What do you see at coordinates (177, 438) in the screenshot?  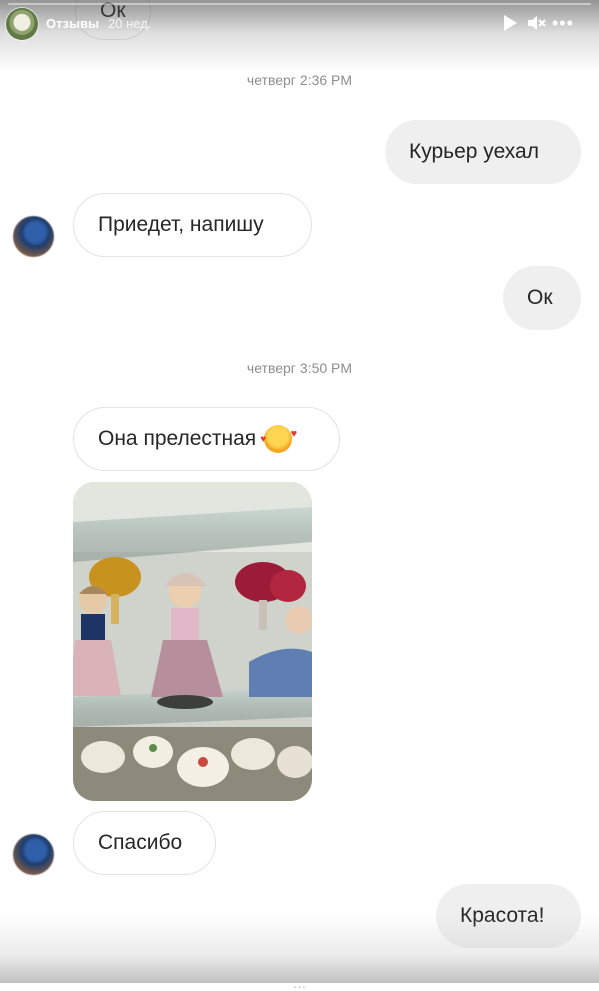 I see `message-text: Она прелестная` at bounding box center [177, 438].